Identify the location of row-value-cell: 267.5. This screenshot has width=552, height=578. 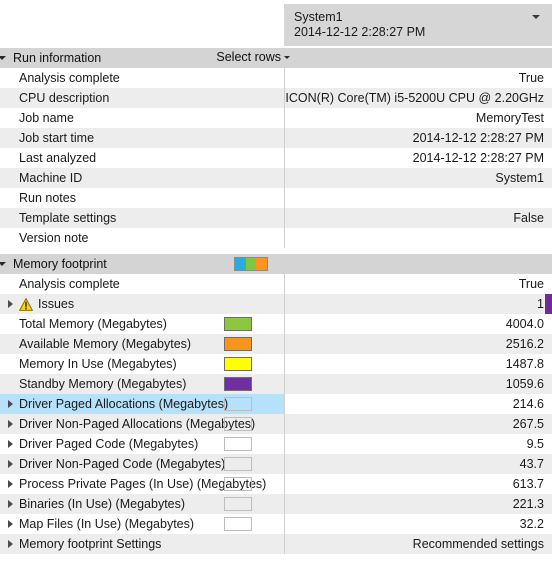
(418, 424).